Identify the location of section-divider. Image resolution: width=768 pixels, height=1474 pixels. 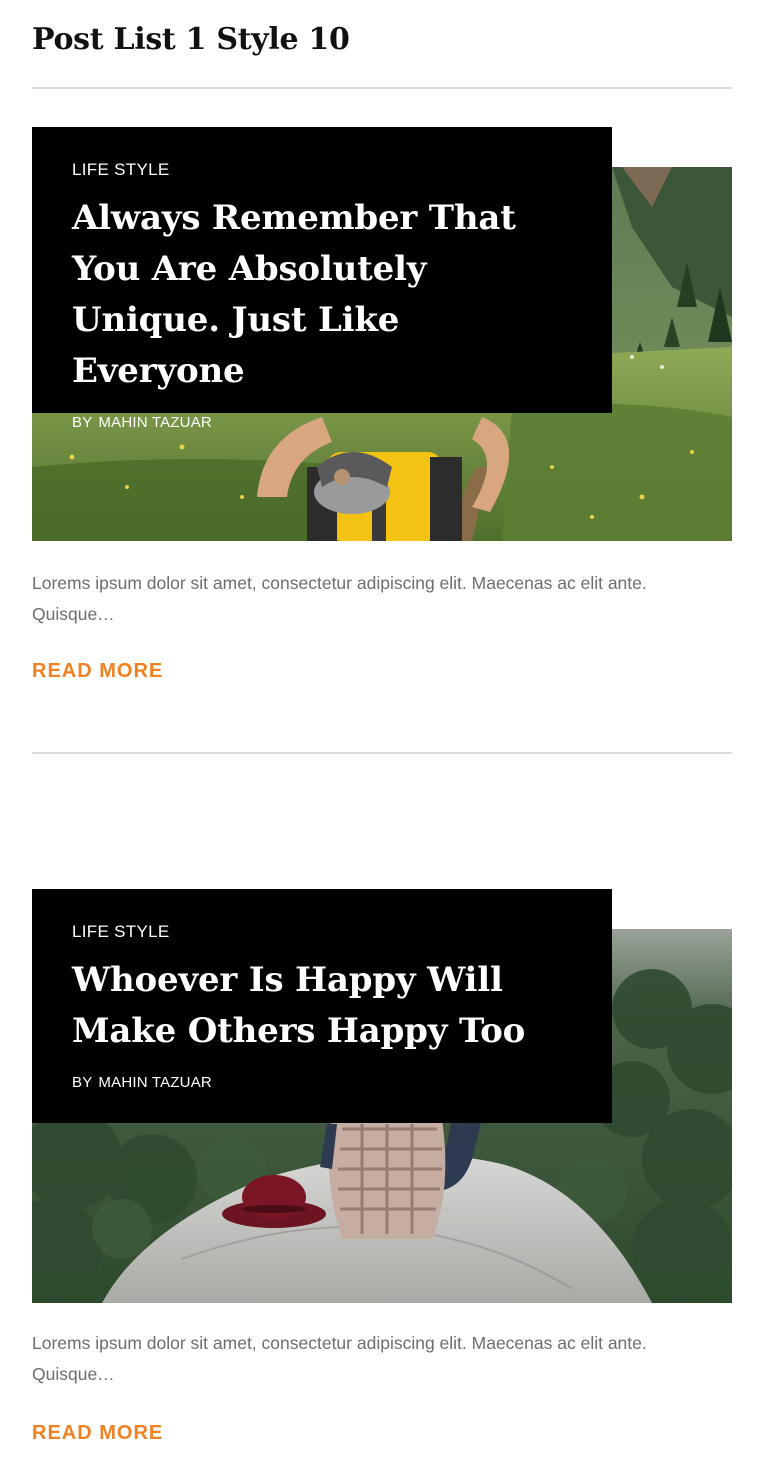
(382, 88).